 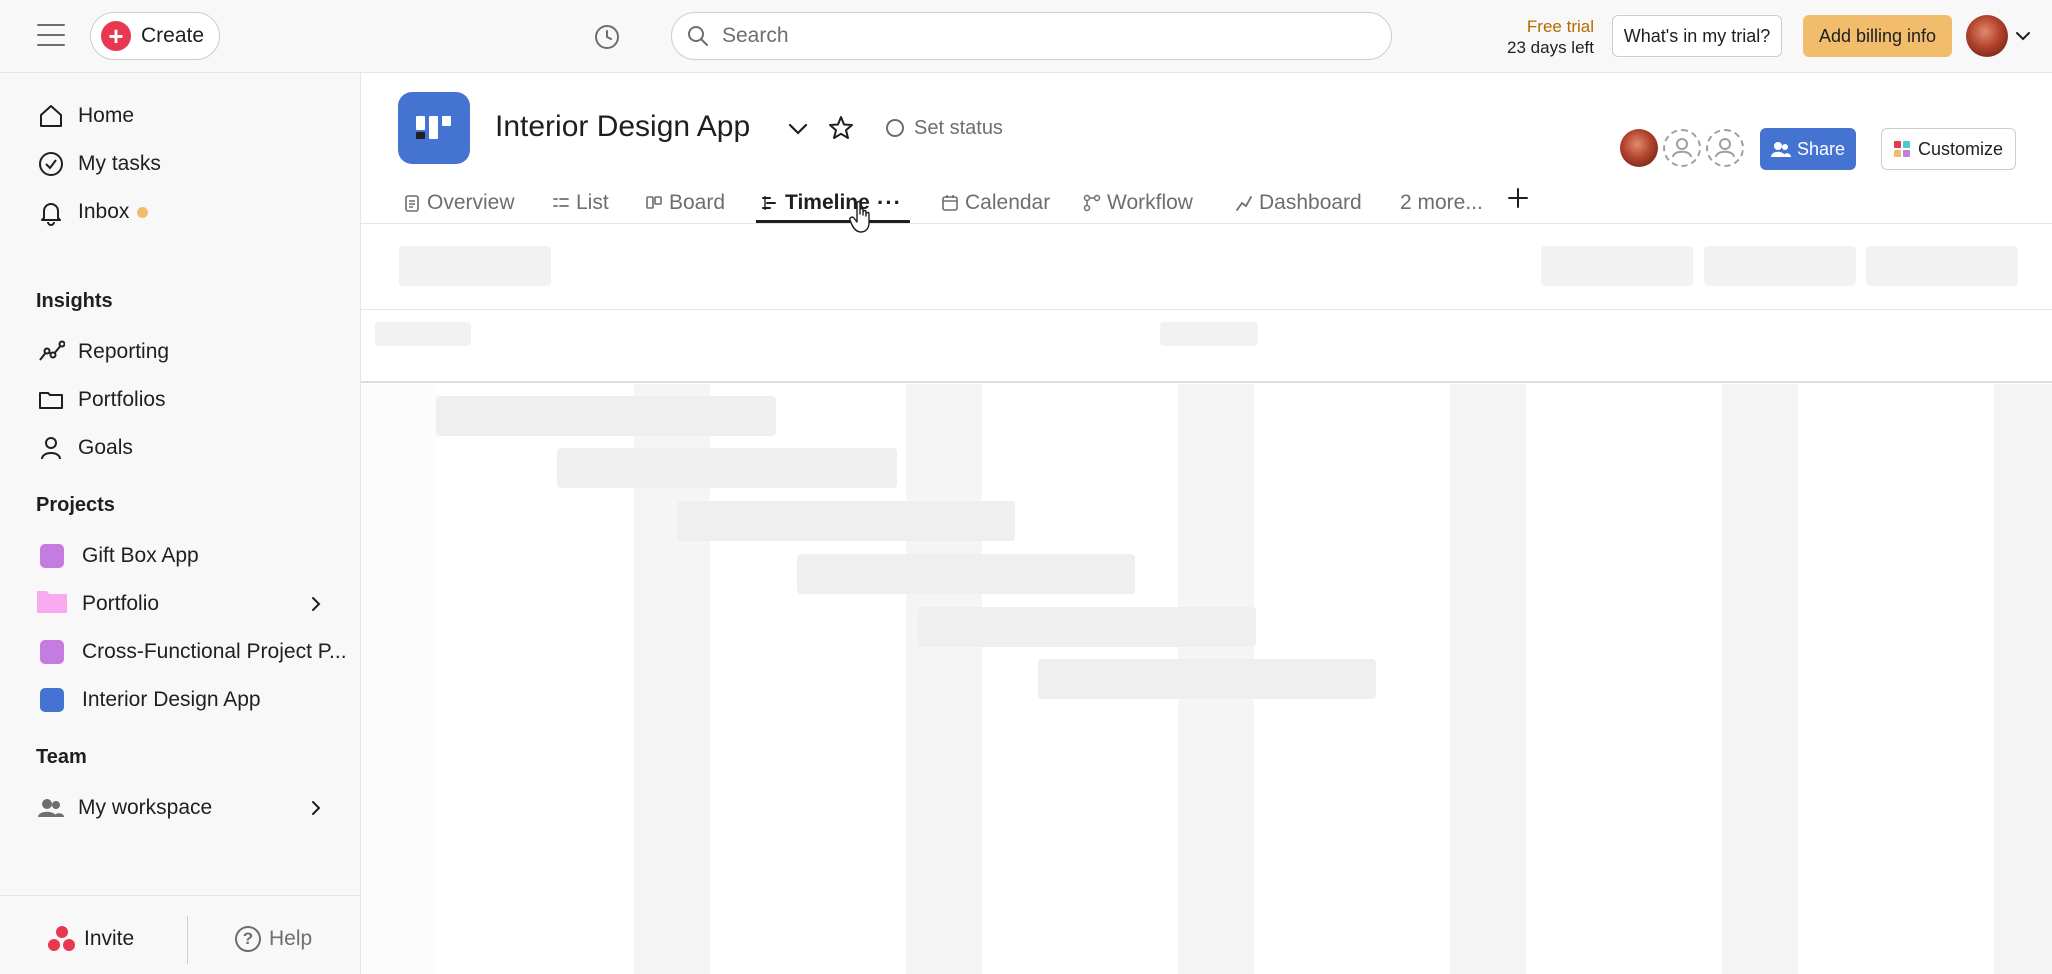 What do you see at coordinates (145, 807) in the screenshot?
I see `sidebar-item-label: My workspace` at bounding box center [145, 807].